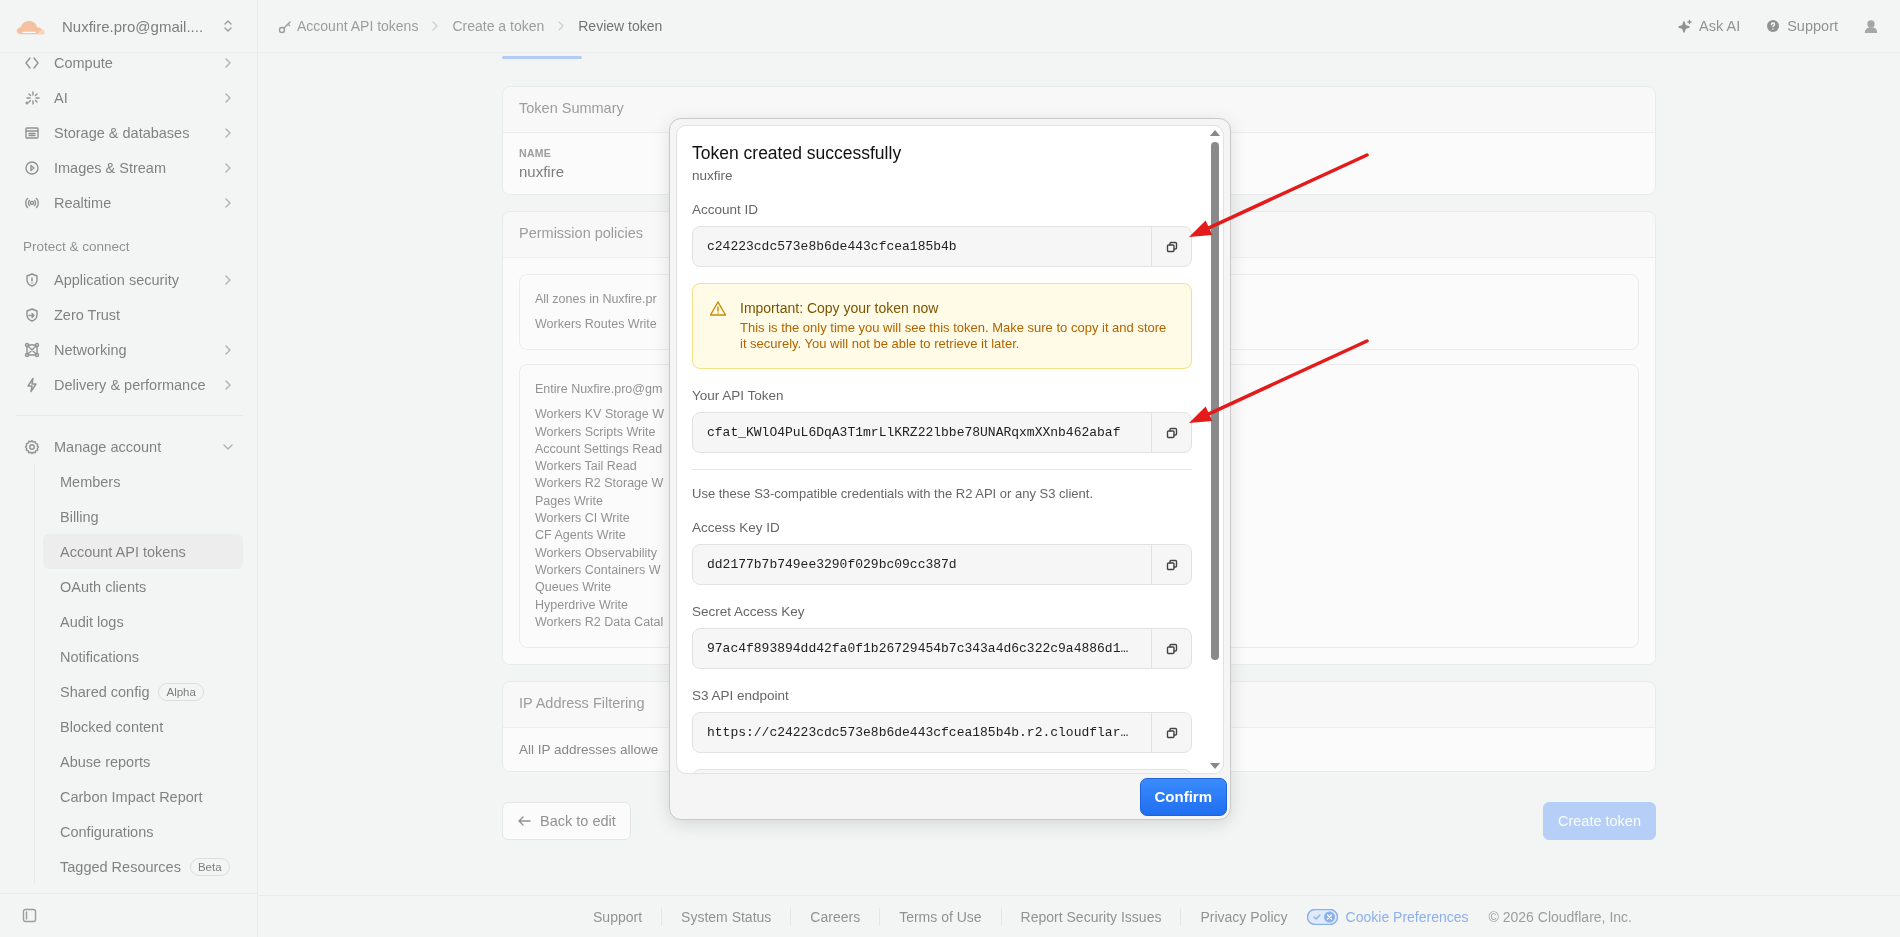 The height and width of the screenshot is (937, 1900). I want to click on footer-link: Terms of Use, so click(940, 916).